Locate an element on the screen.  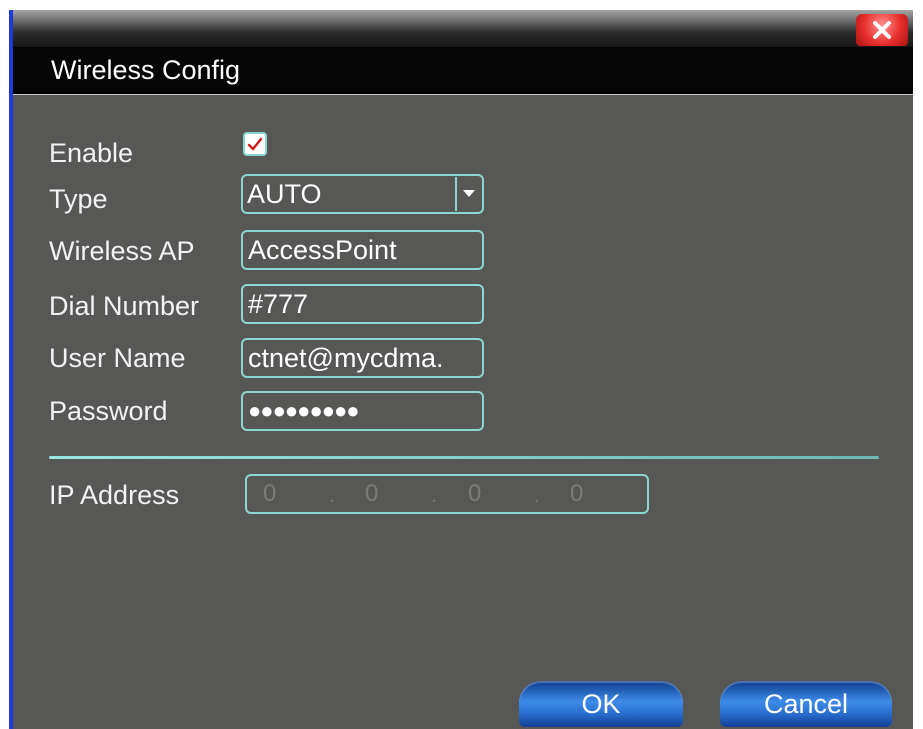
enable-checkbox is located at coordinates (255, 144).